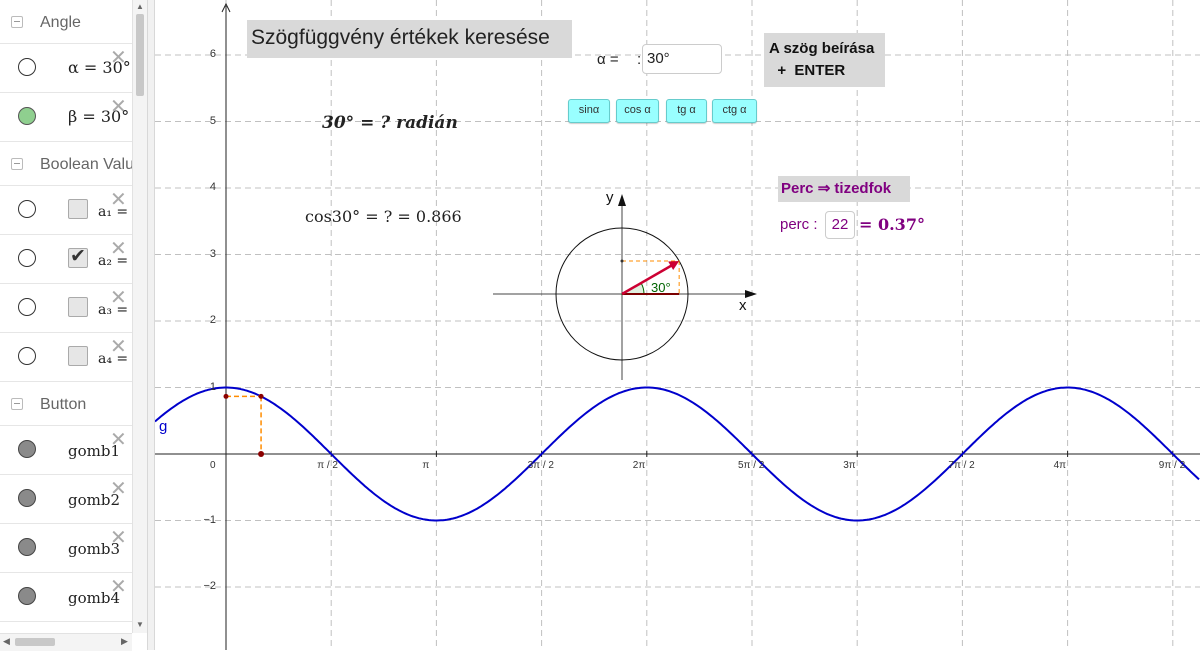 The image size is (1200, 651). Describe the element at coordinates (212, 386) in the screenshot. I see `y-tick-label: 1` at that location.